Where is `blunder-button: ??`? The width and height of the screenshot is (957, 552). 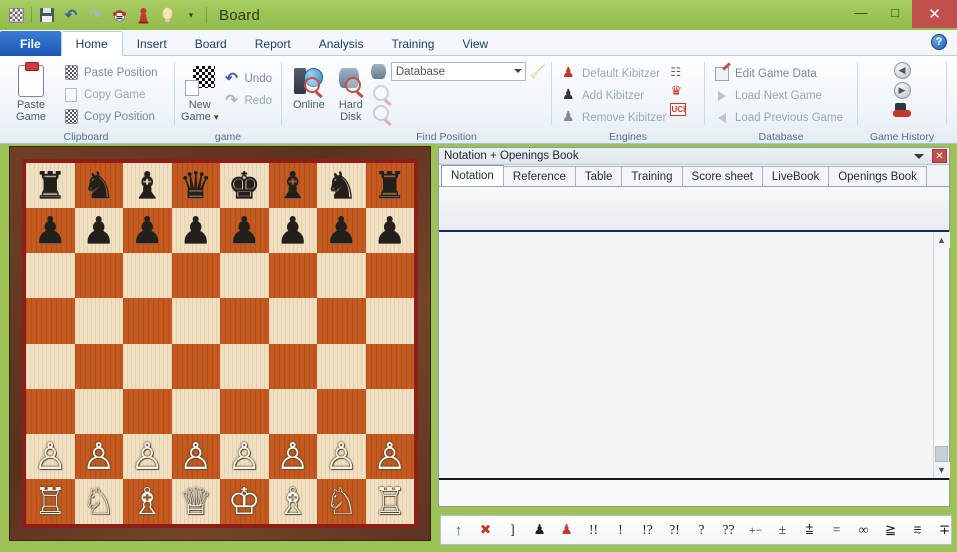
blunder-button: ?? is located at coordinates (728, 530).